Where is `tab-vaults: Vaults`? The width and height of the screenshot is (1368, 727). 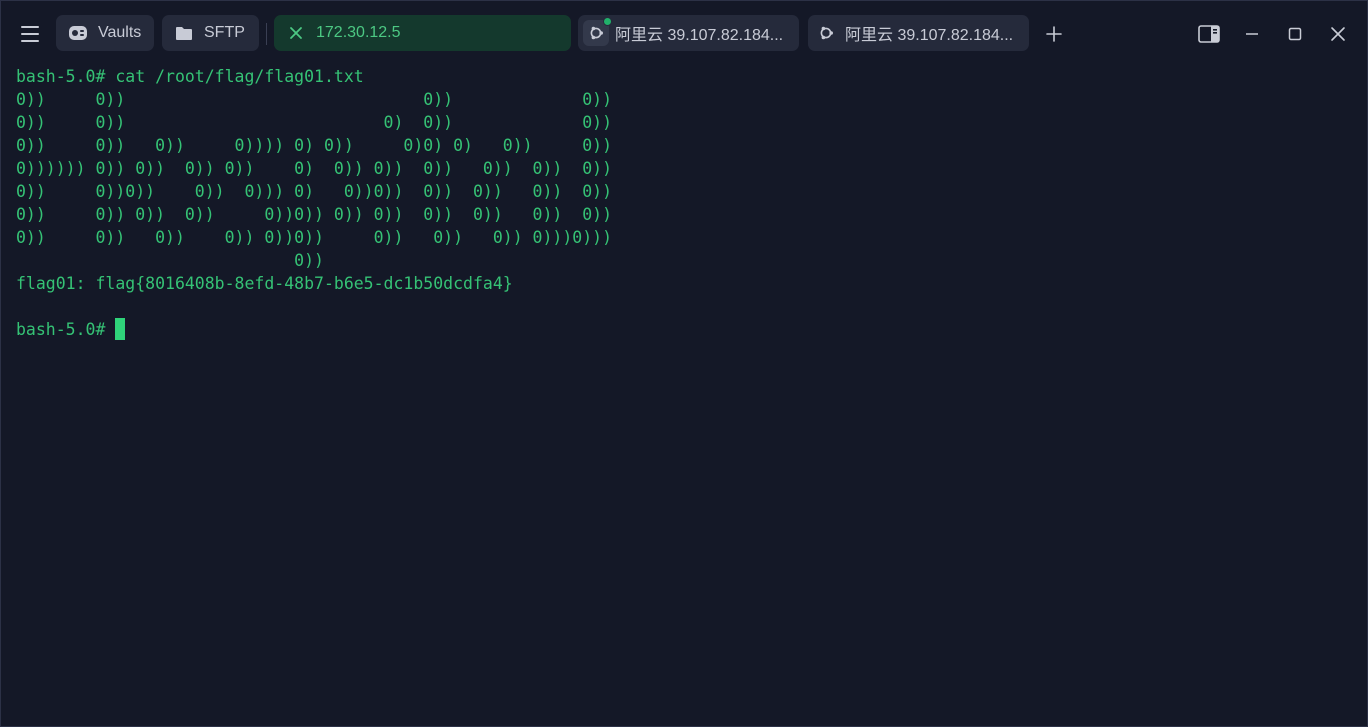 tab-vaults: Vaults is located at coordinates (105, 33).